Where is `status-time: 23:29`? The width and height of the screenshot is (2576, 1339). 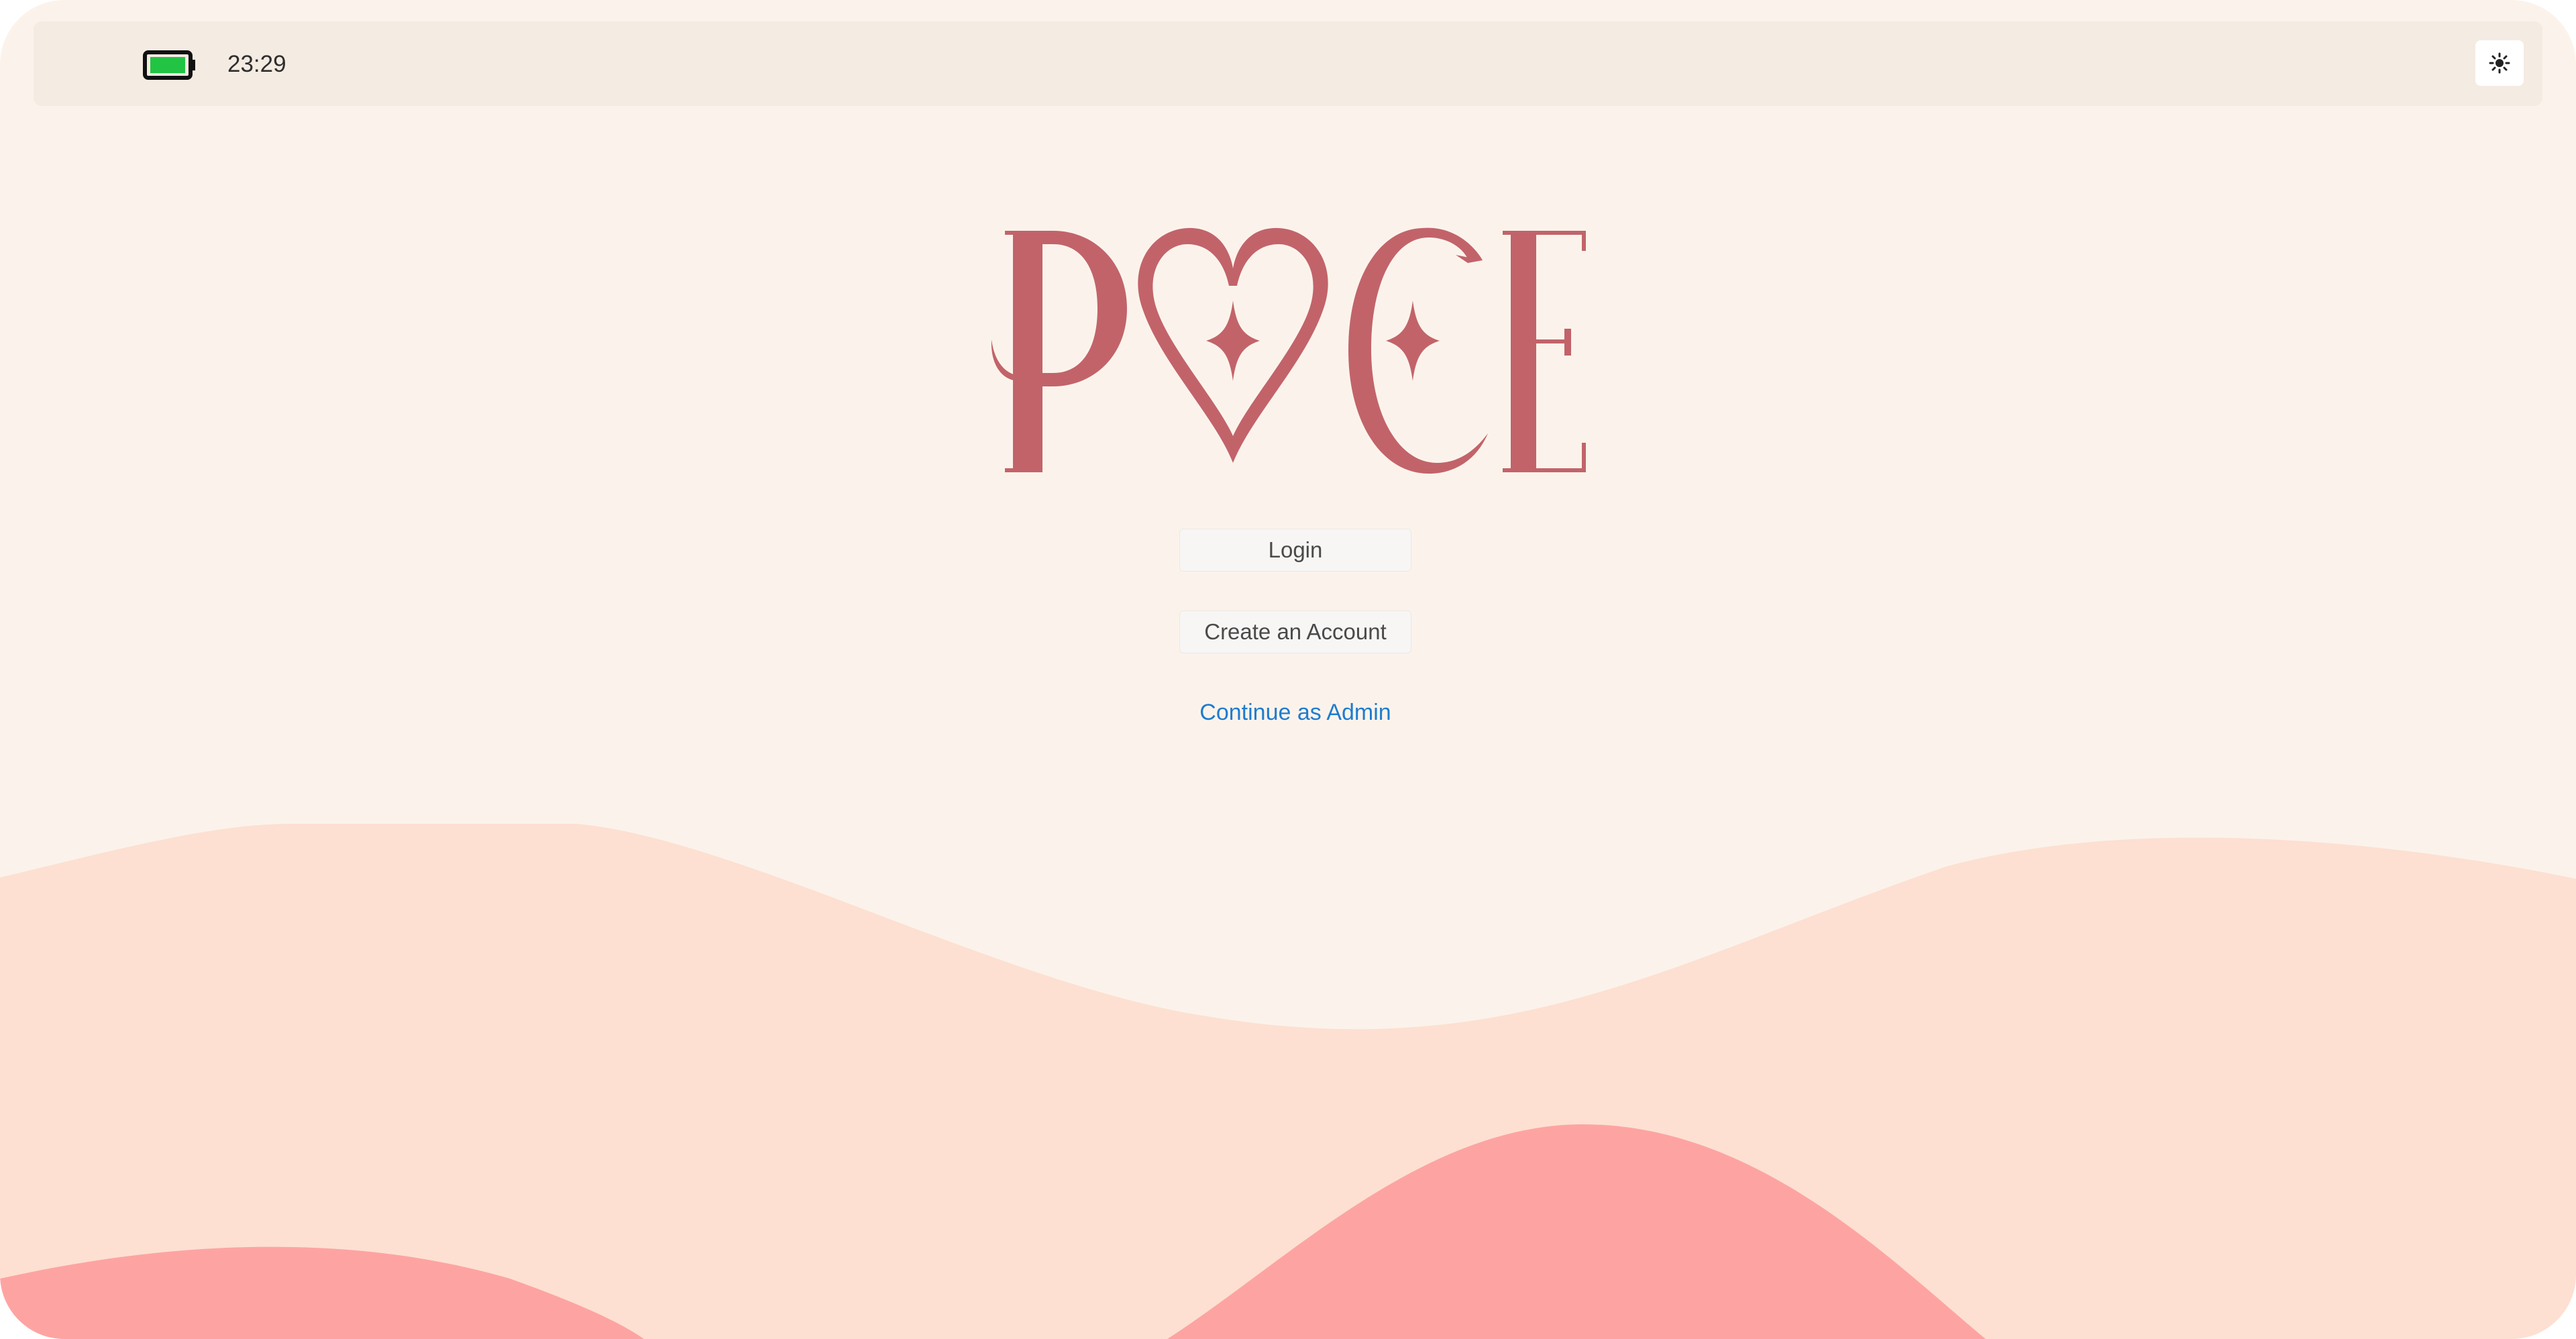
status-time: 23:29 is located at coordinates (256, 64).